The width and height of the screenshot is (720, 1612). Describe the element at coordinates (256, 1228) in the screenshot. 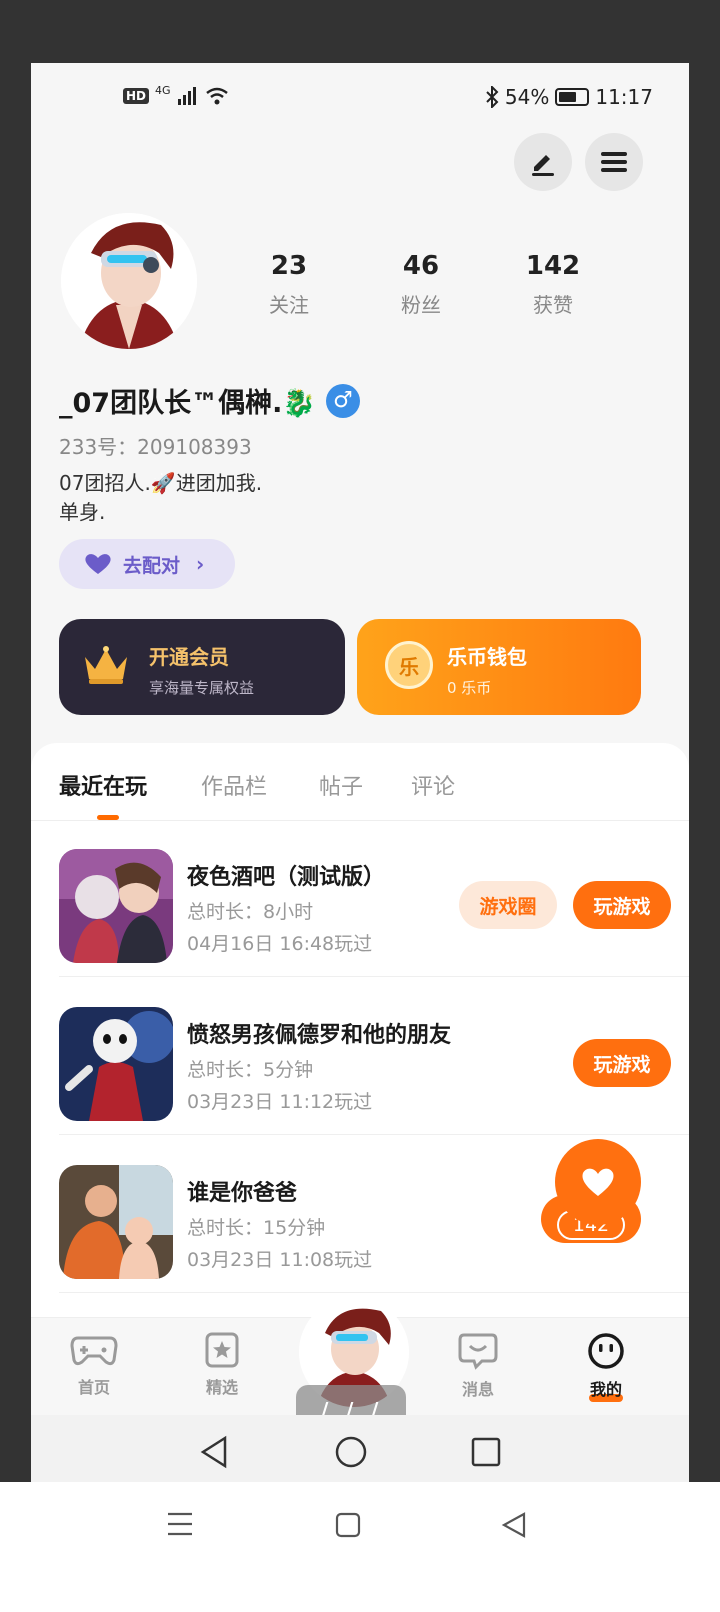

I see `game-duration: 总时长：15分钟` at that location.